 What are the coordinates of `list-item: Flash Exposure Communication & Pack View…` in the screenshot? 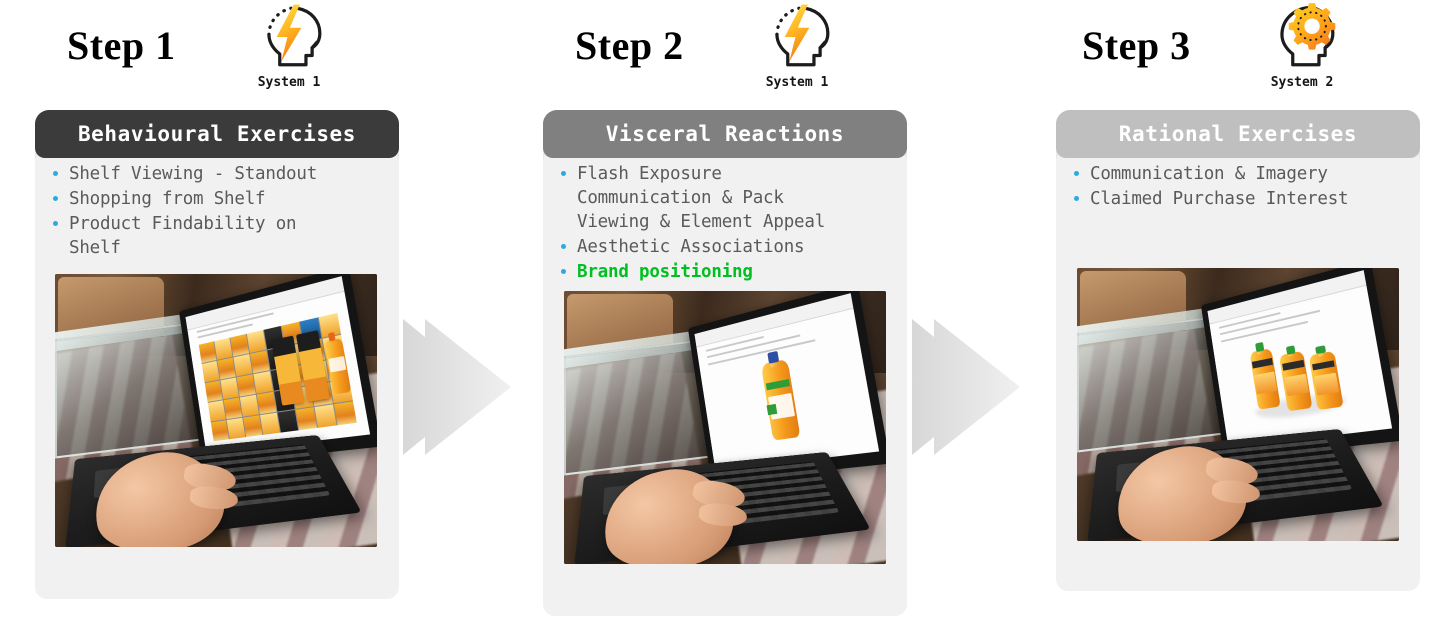 It's located at (725, 198).